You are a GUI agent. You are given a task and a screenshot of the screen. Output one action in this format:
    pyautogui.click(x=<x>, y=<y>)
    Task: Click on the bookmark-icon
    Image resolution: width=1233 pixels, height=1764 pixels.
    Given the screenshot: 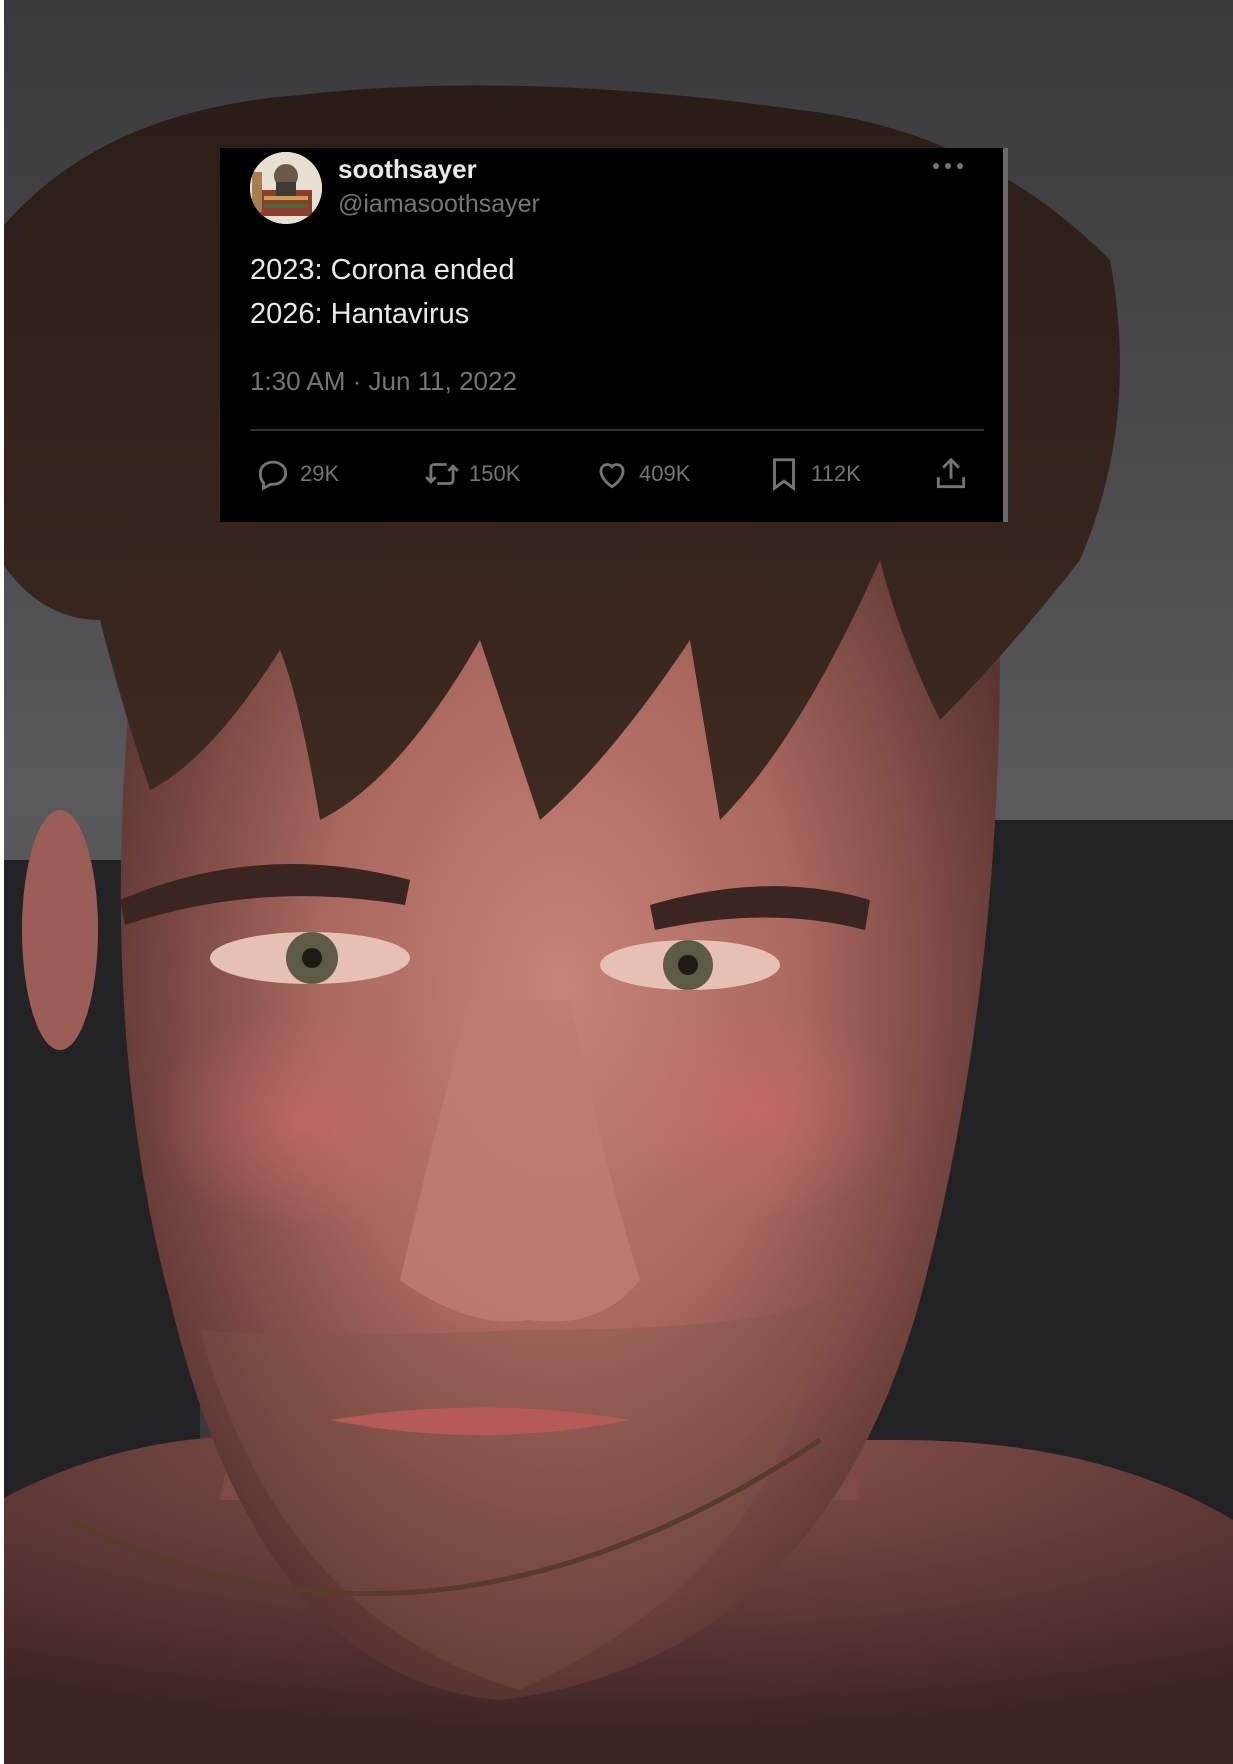 What is the action you would take?
    pyautogui.click(x=784, y=475)
    